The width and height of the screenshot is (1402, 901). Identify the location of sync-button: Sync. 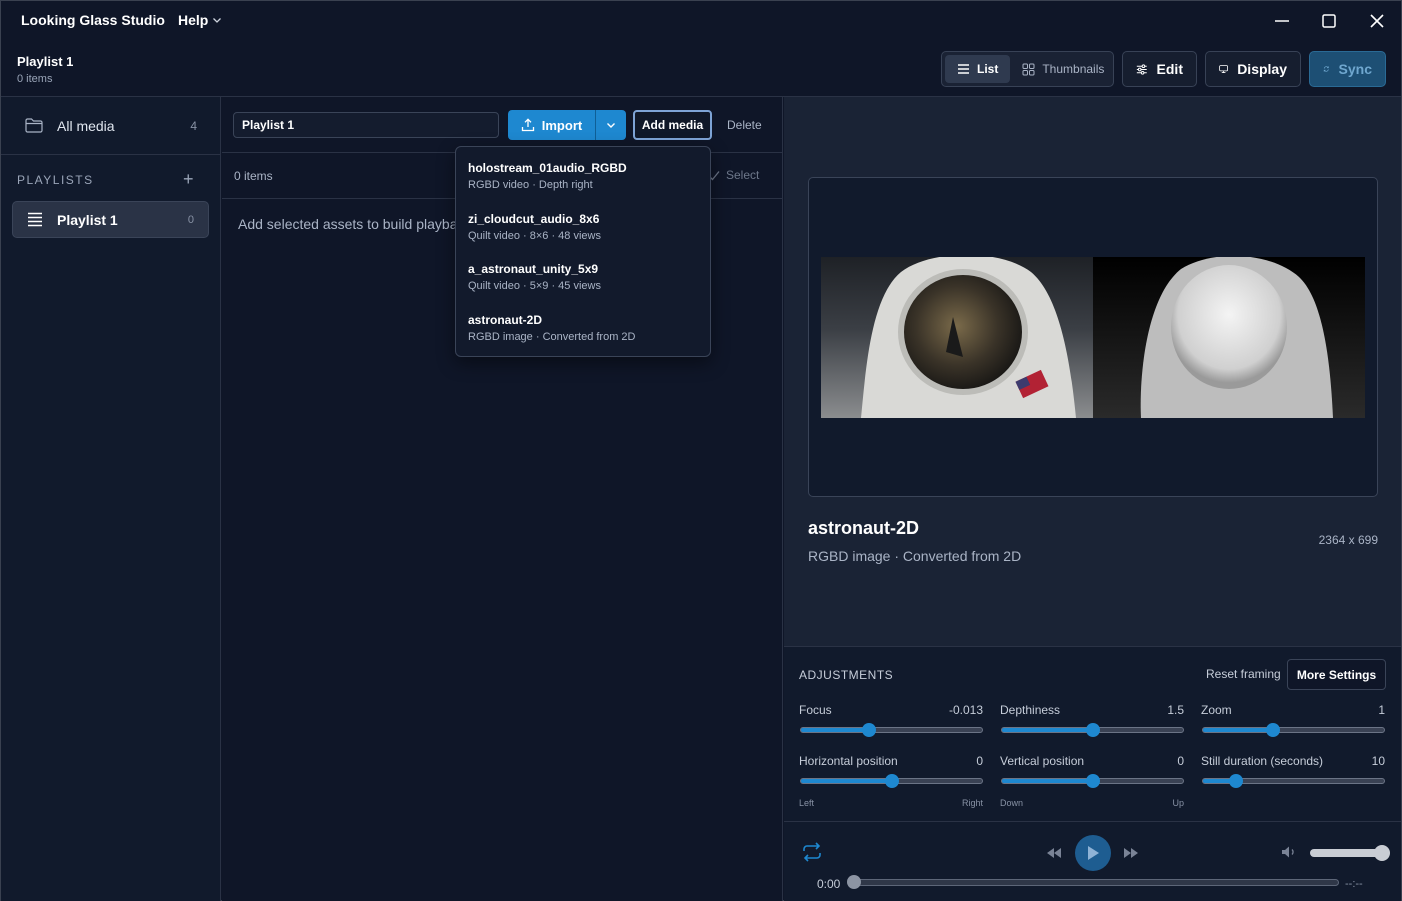
(1347, 69).